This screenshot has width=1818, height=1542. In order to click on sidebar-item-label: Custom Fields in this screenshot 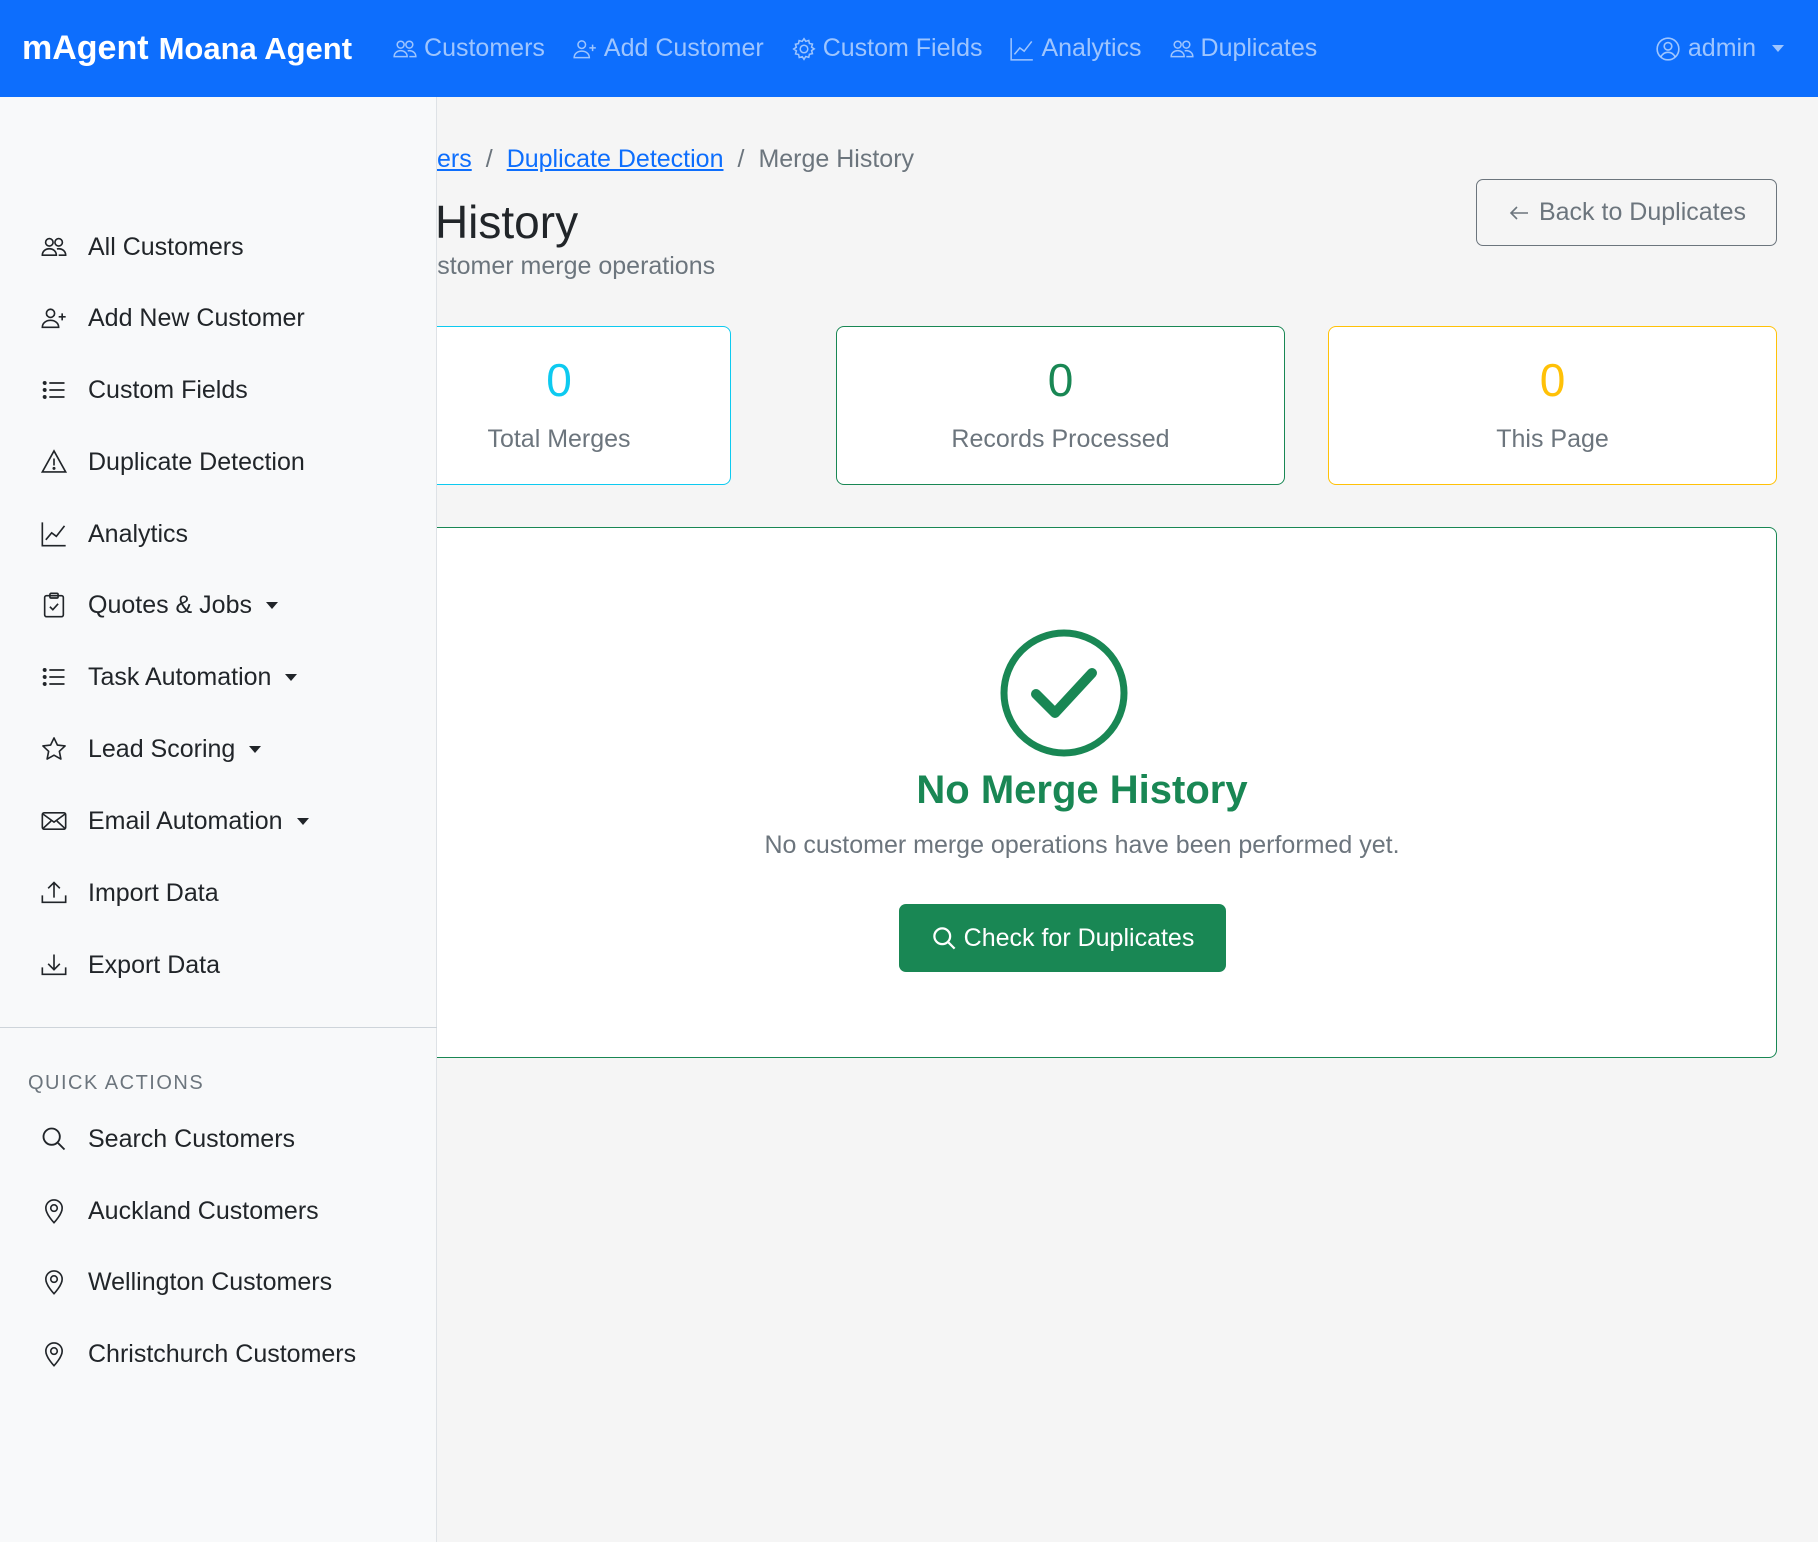, I will do `click(168, 389)`.